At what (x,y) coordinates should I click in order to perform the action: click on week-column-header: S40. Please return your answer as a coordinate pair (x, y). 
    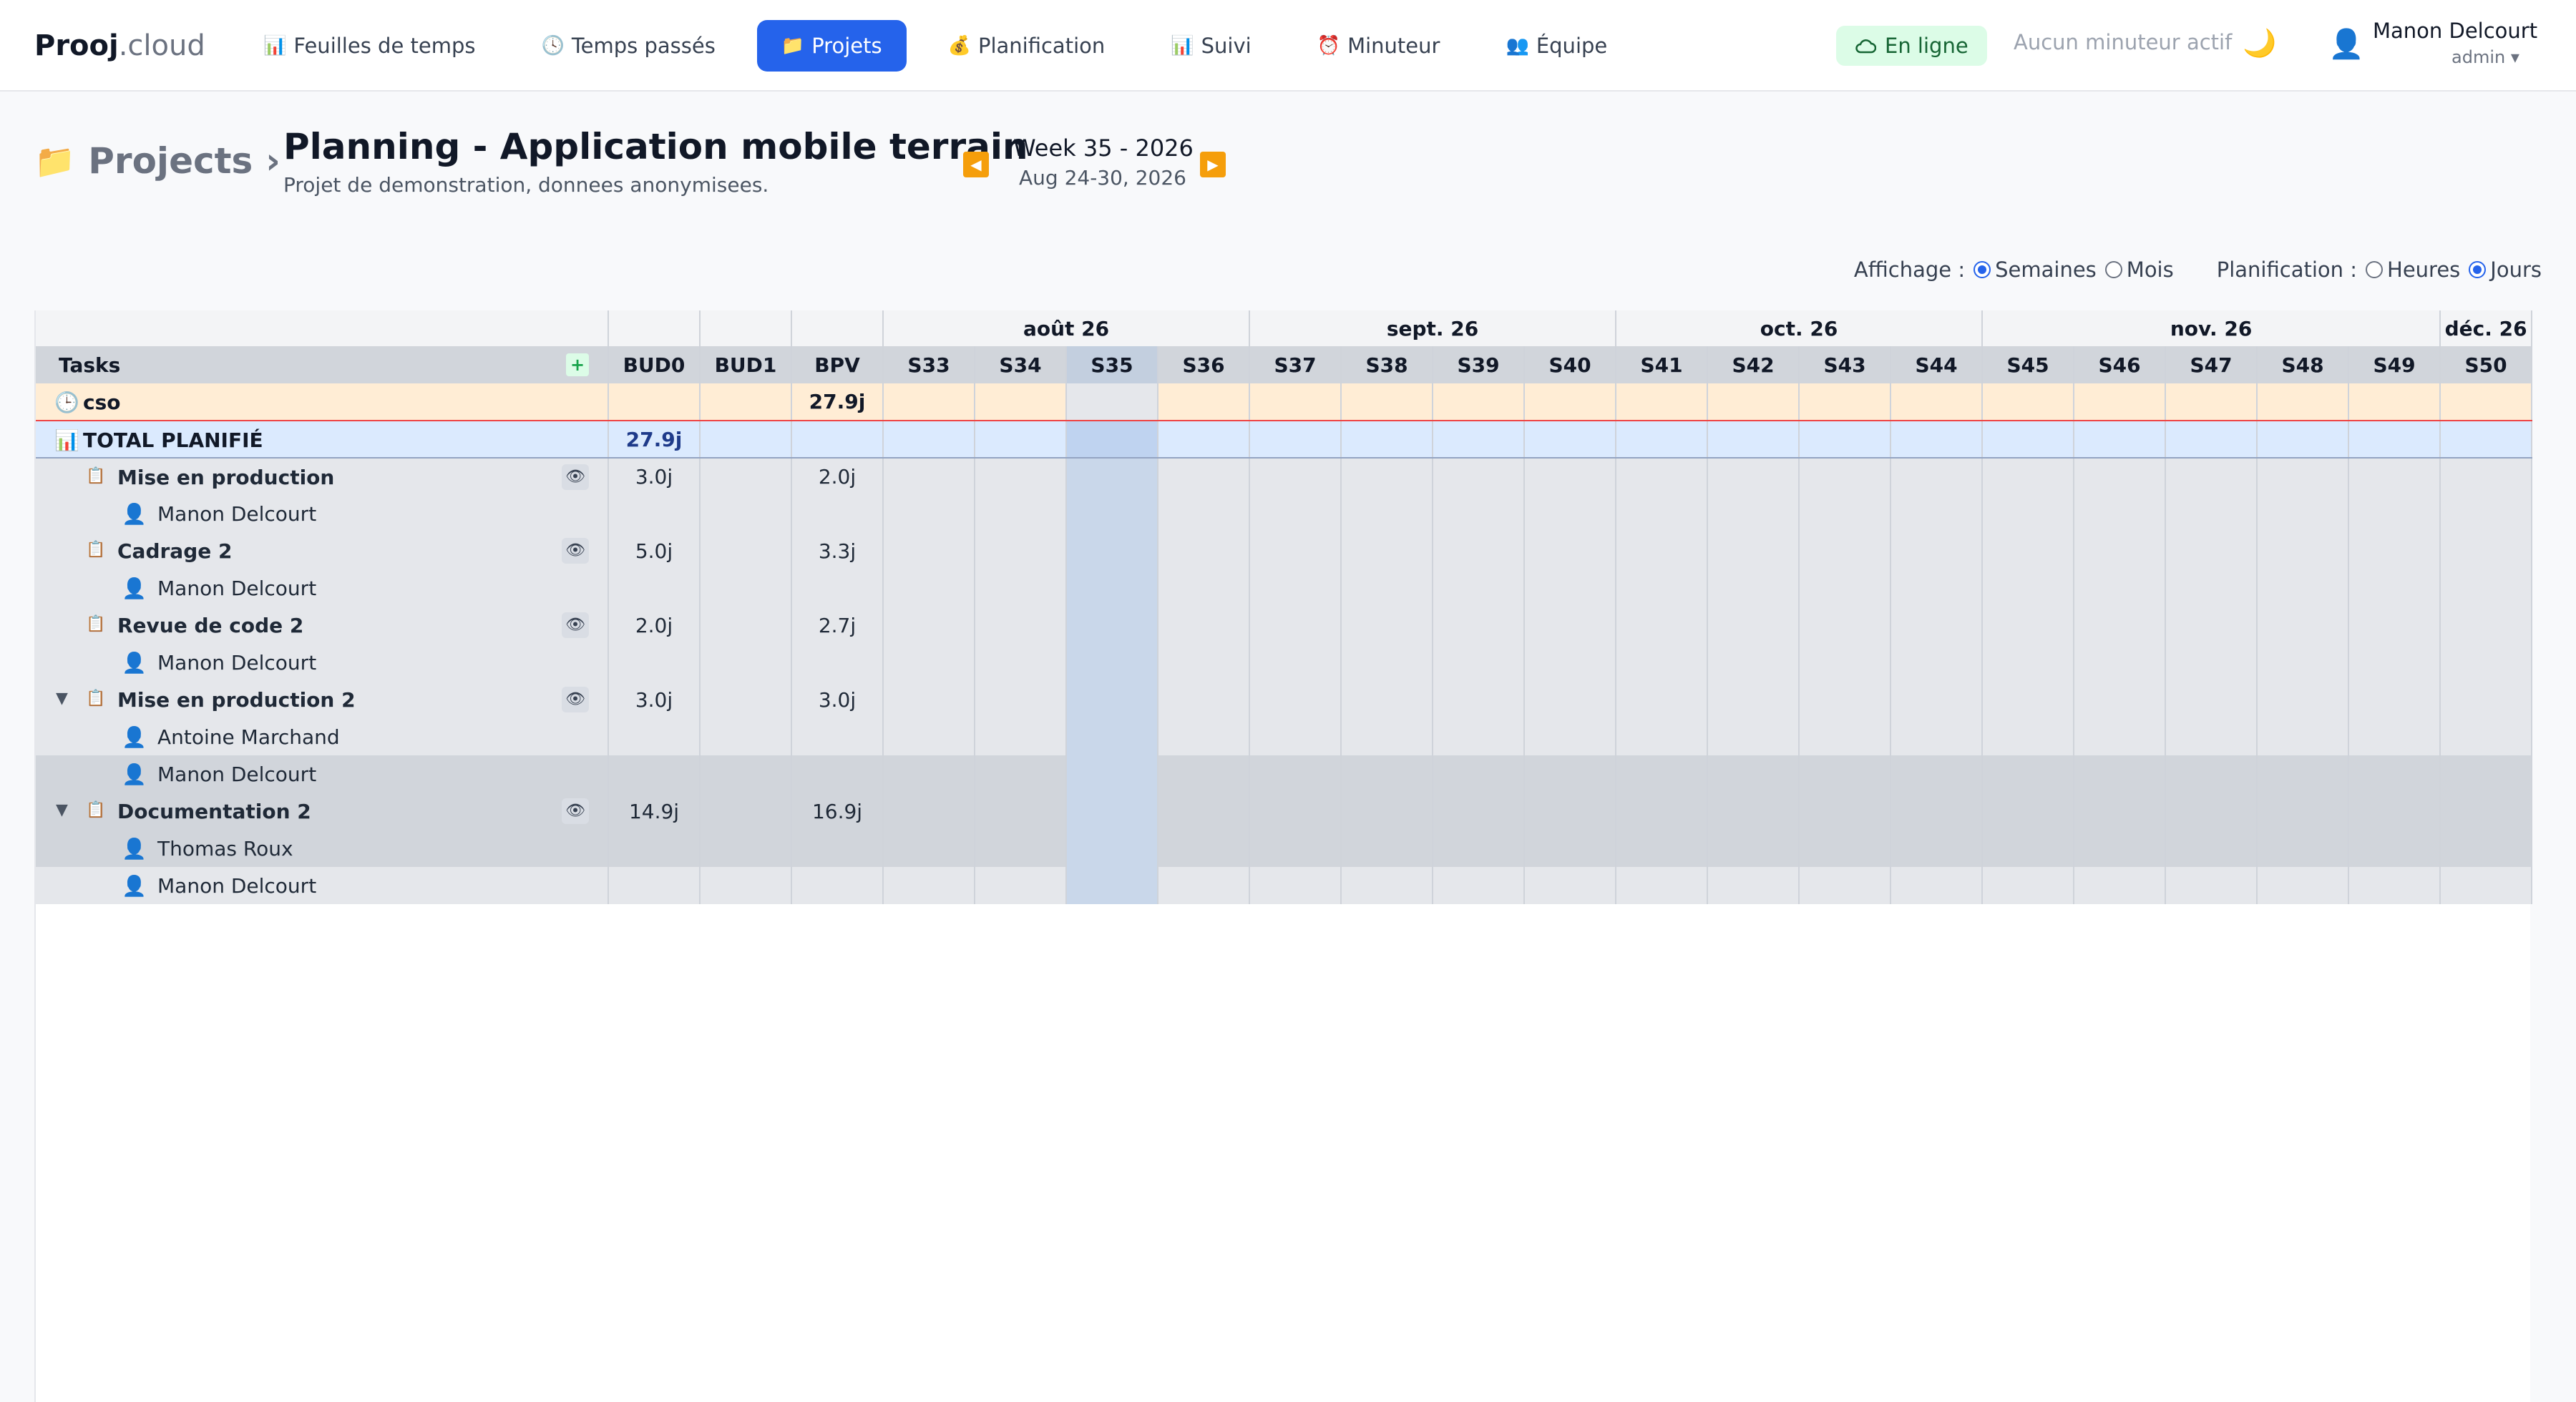
    Looking at the image, I should click on (1570, 364).